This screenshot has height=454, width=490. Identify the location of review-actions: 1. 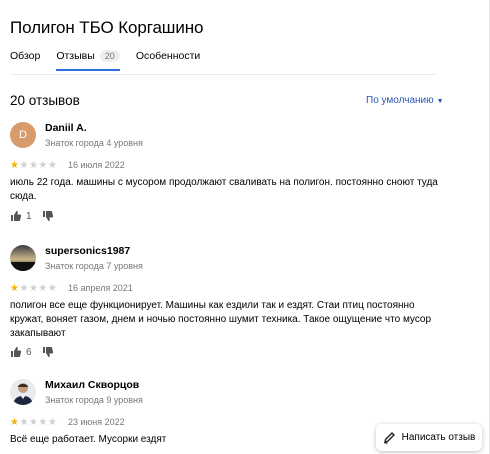
(32, 216).